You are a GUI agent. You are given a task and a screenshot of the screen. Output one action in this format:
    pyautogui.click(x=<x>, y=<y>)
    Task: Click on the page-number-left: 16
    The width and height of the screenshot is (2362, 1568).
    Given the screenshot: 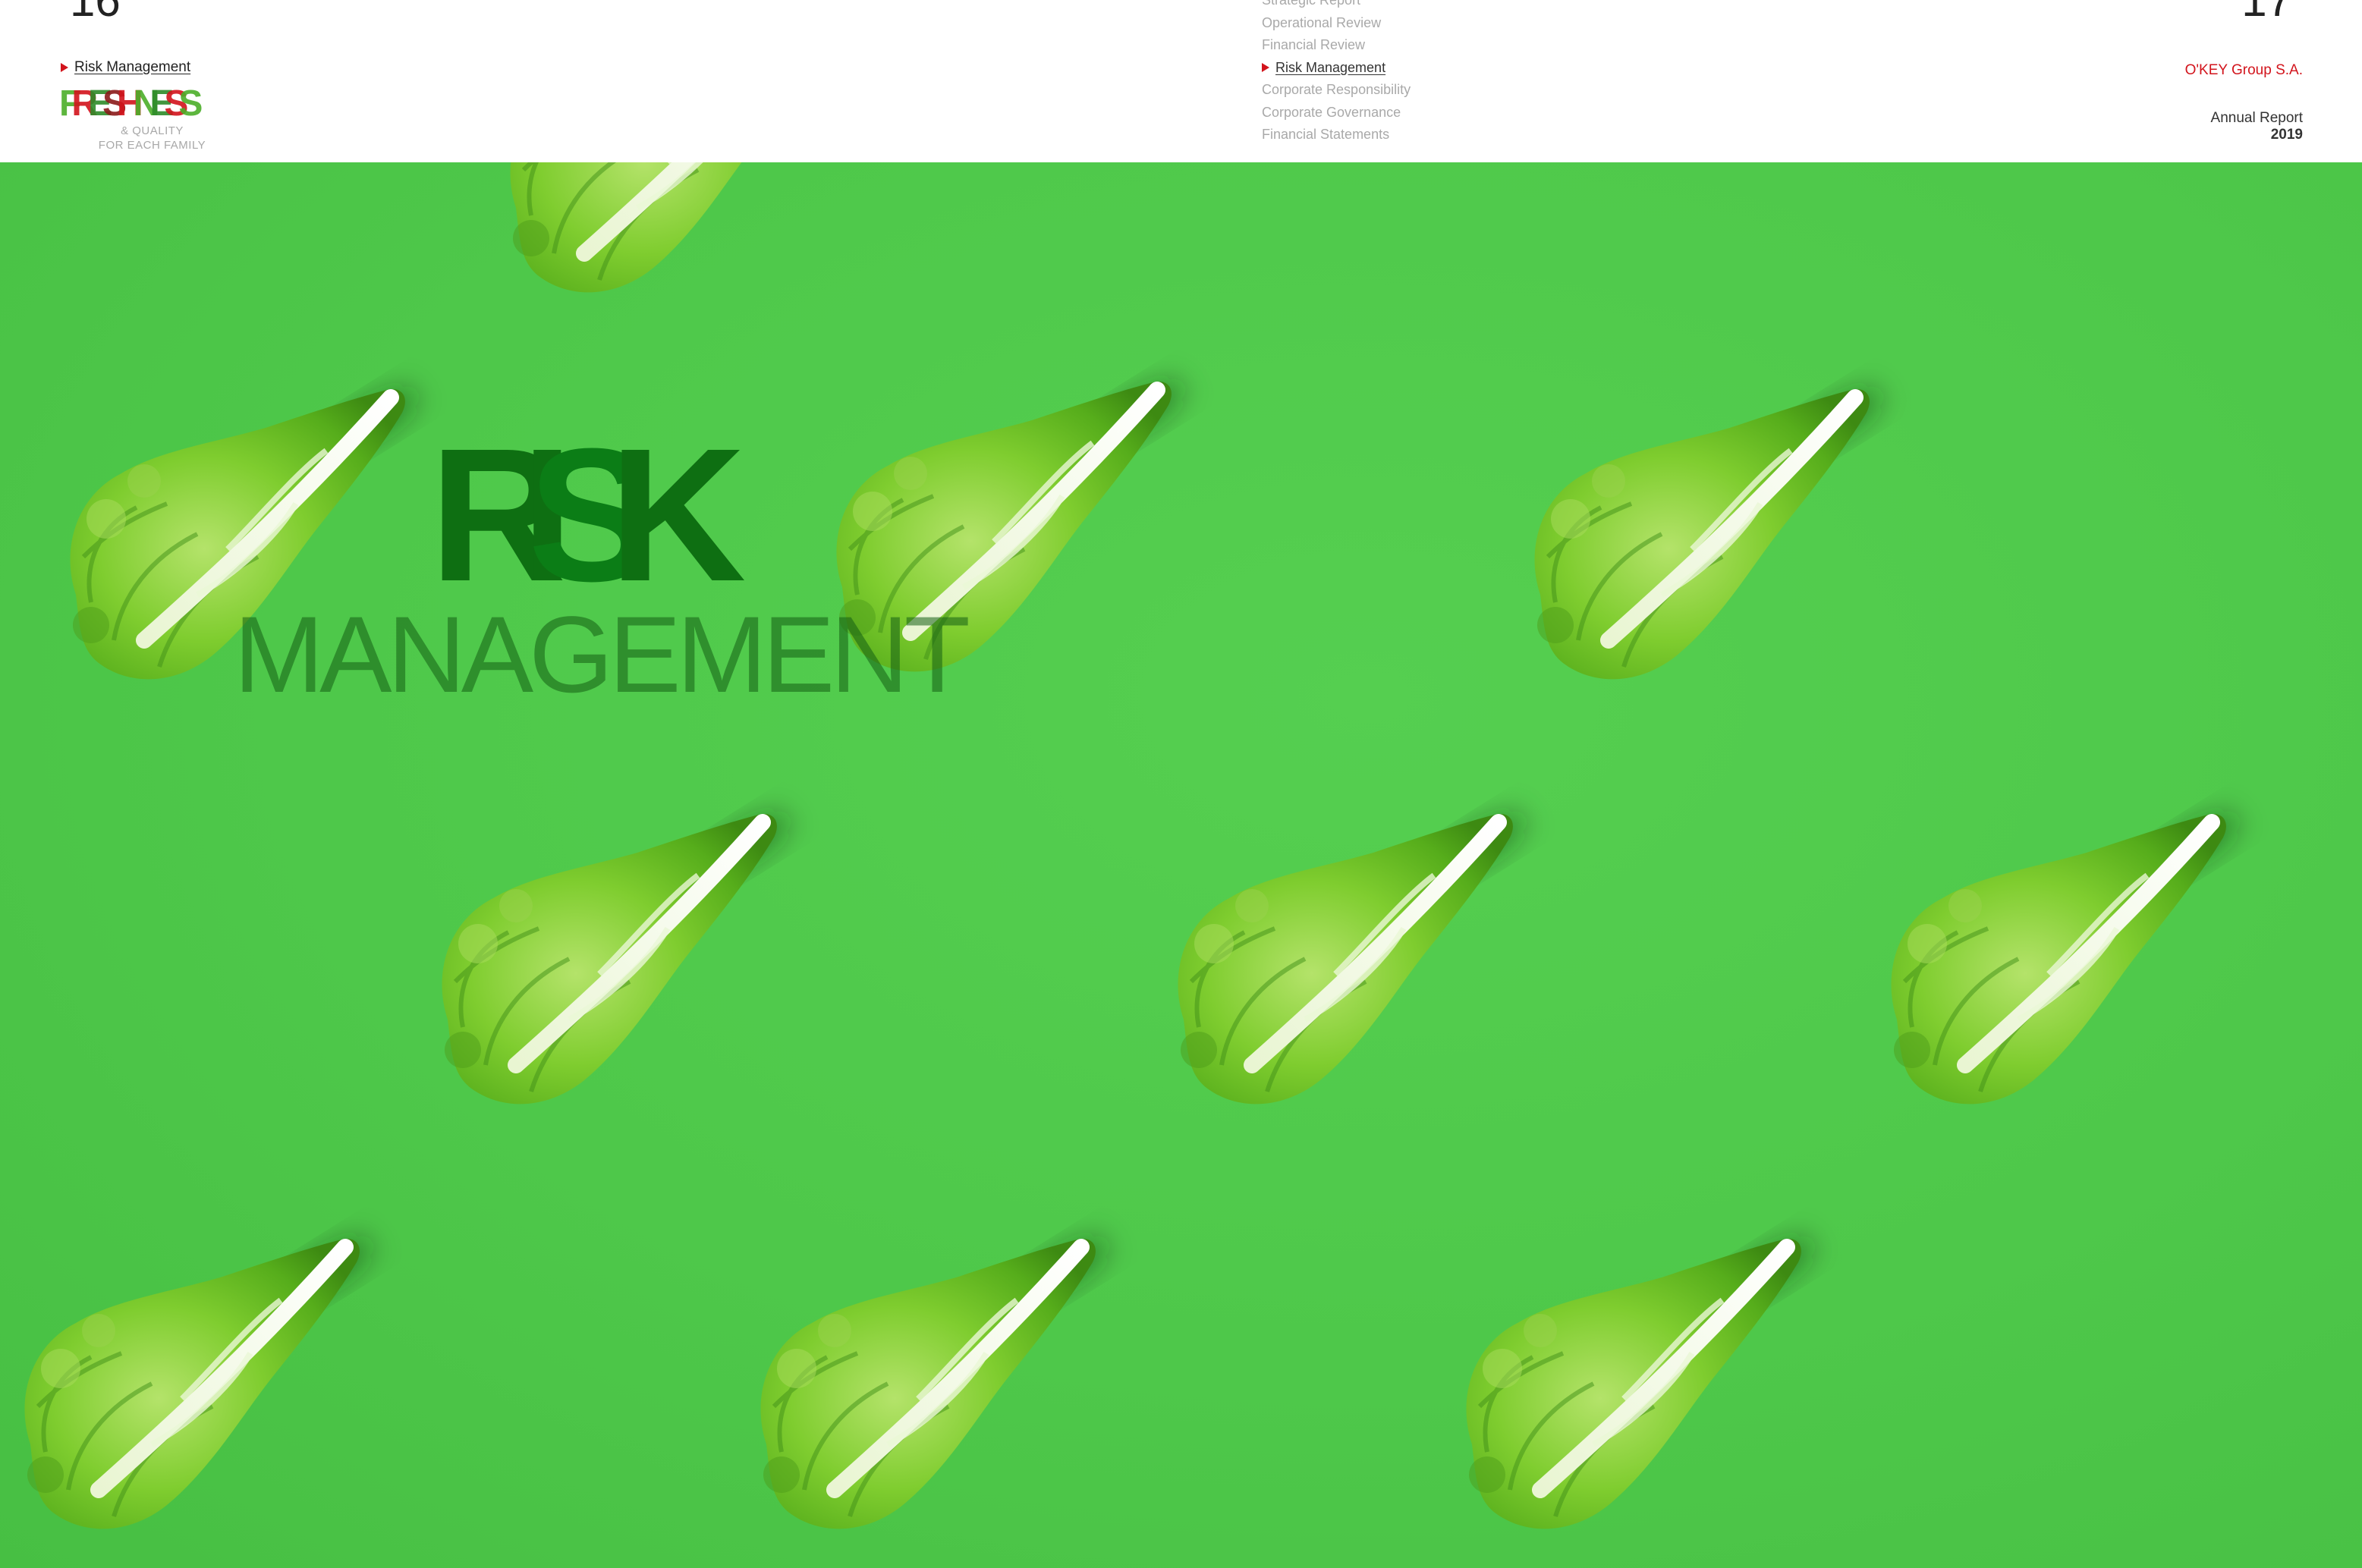 What is the action you would take?
    pyautogui.click(x=95, y=13)
    